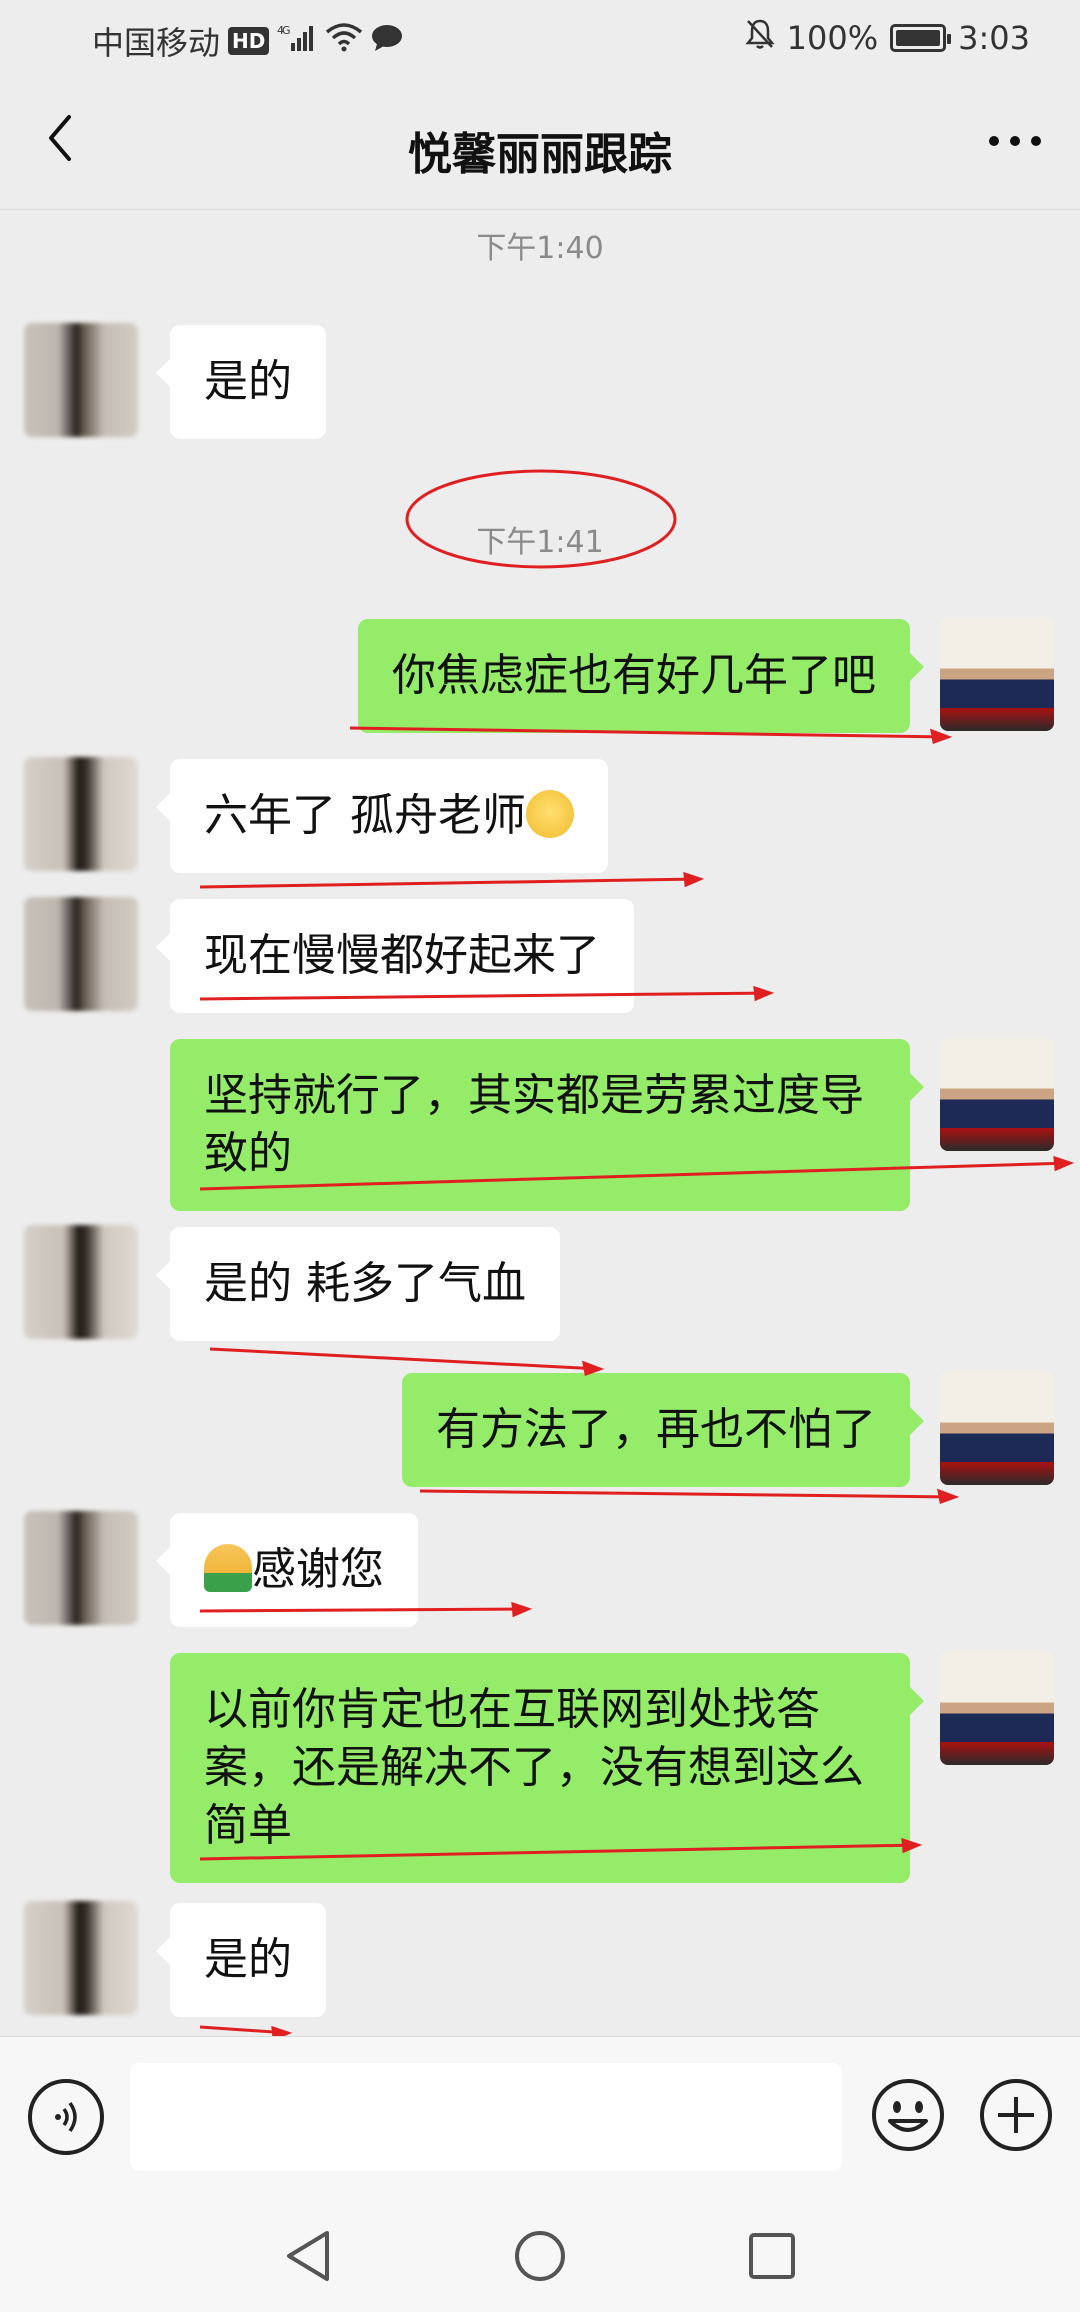  I want to click on square-recents-icon, so click(772, 2256).